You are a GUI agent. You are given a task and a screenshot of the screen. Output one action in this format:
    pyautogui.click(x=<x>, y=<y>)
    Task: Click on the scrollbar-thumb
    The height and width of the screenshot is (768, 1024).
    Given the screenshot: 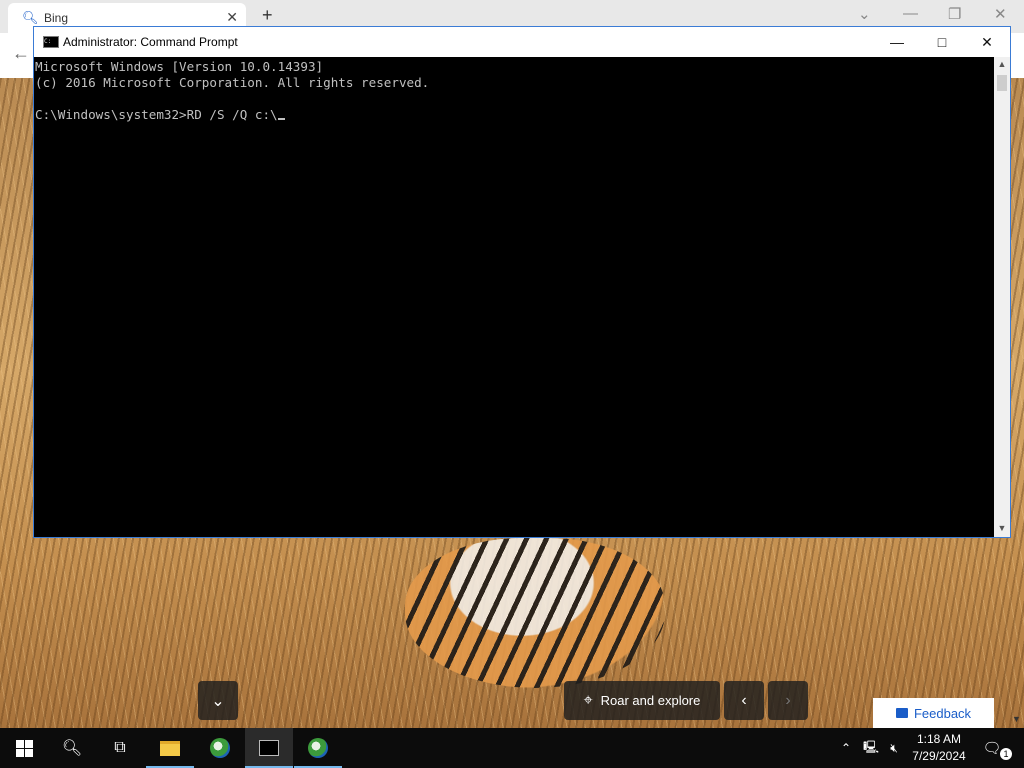 What is the action you would take?
    pyautogui.click(x=1002, y=83)
    